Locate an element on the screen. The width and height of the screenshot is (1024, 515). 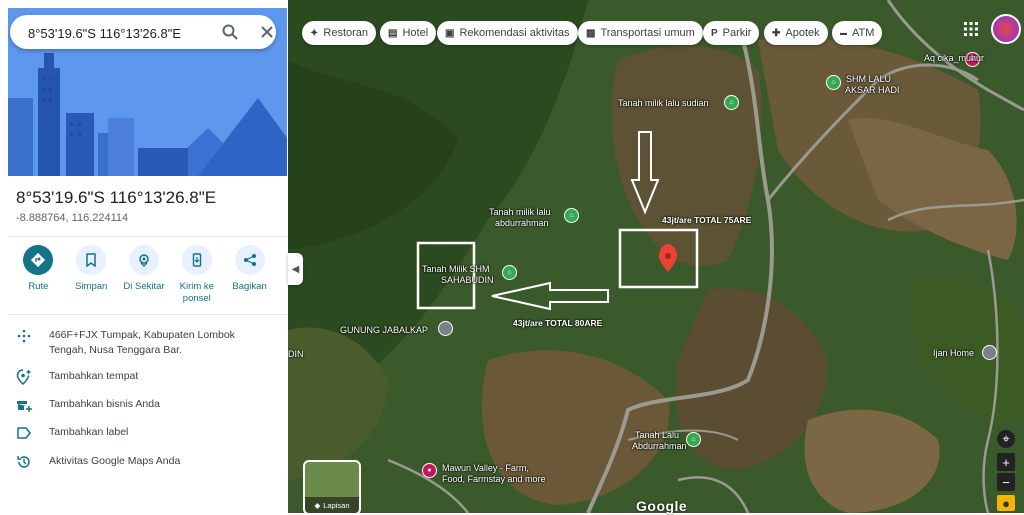
pegman-button: ● is located at coordinates (1006, 503).